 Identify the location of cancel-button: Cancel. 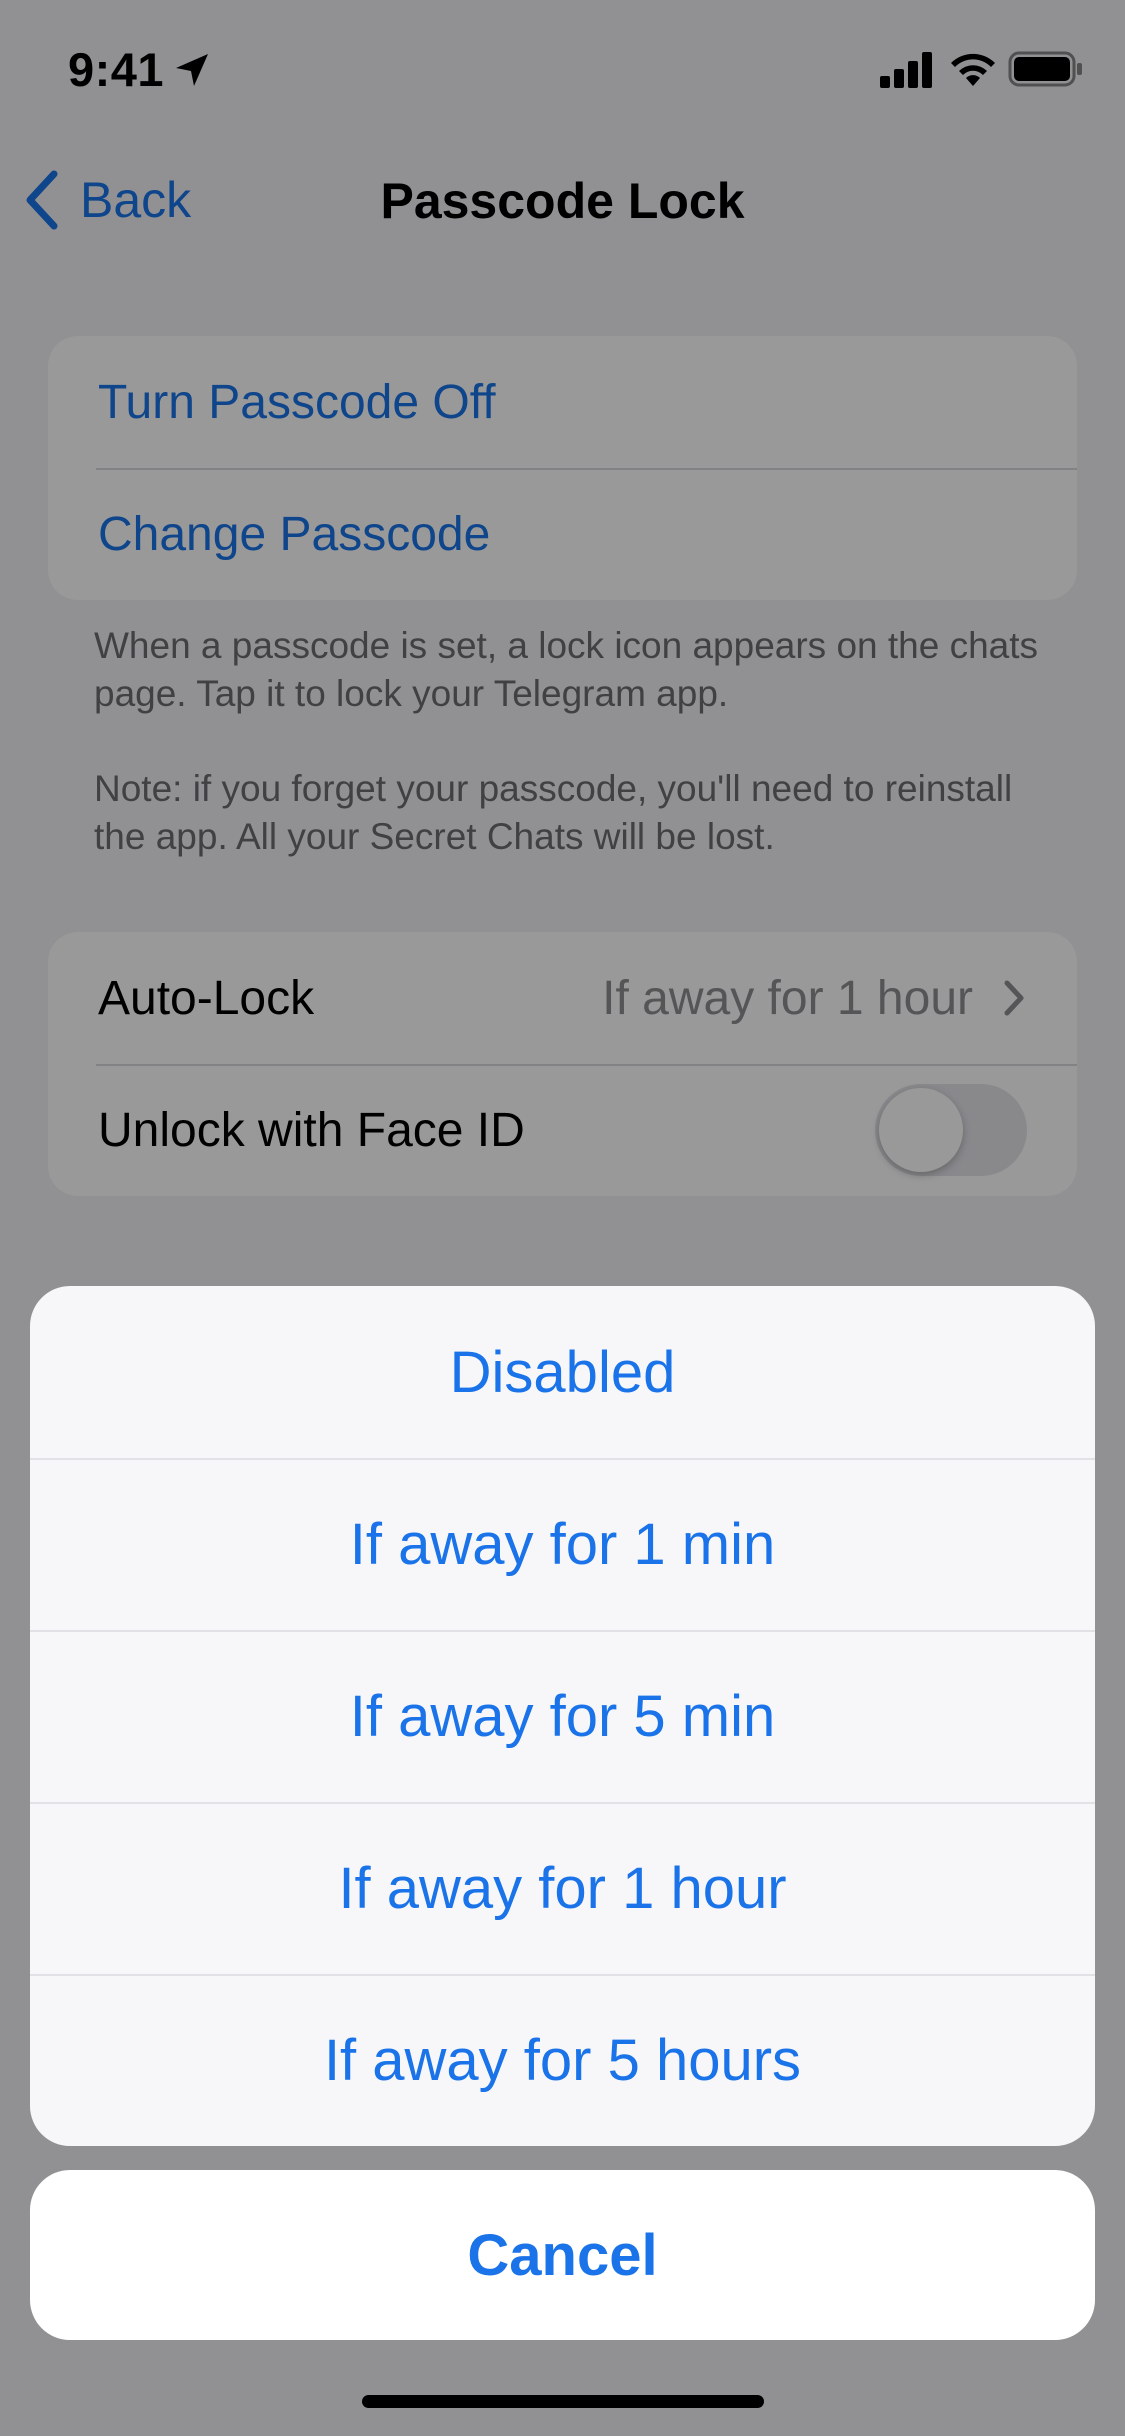
(562, 2255).